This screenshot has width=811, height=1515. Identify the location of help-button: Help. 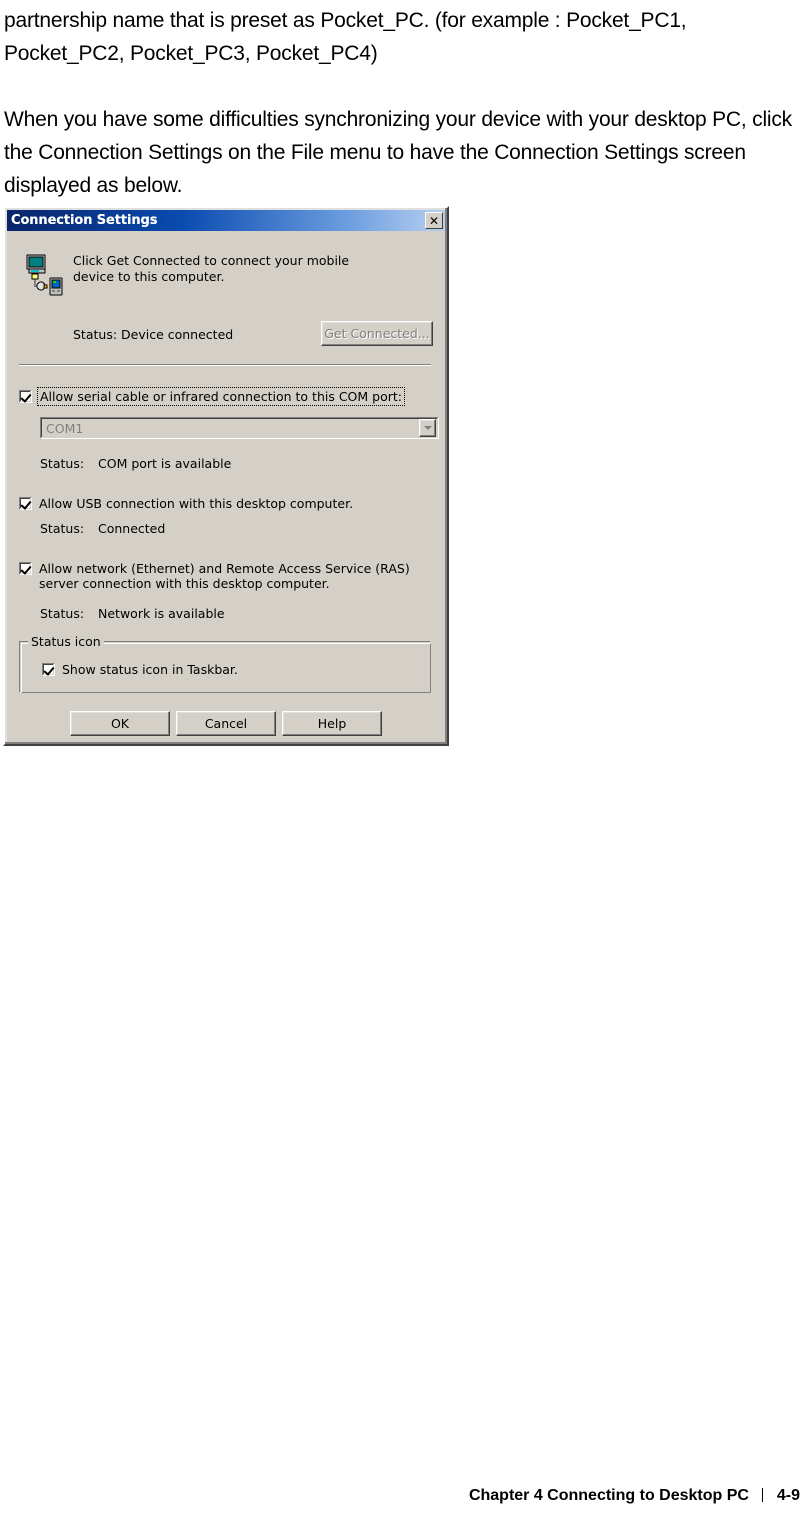
(332, 723).